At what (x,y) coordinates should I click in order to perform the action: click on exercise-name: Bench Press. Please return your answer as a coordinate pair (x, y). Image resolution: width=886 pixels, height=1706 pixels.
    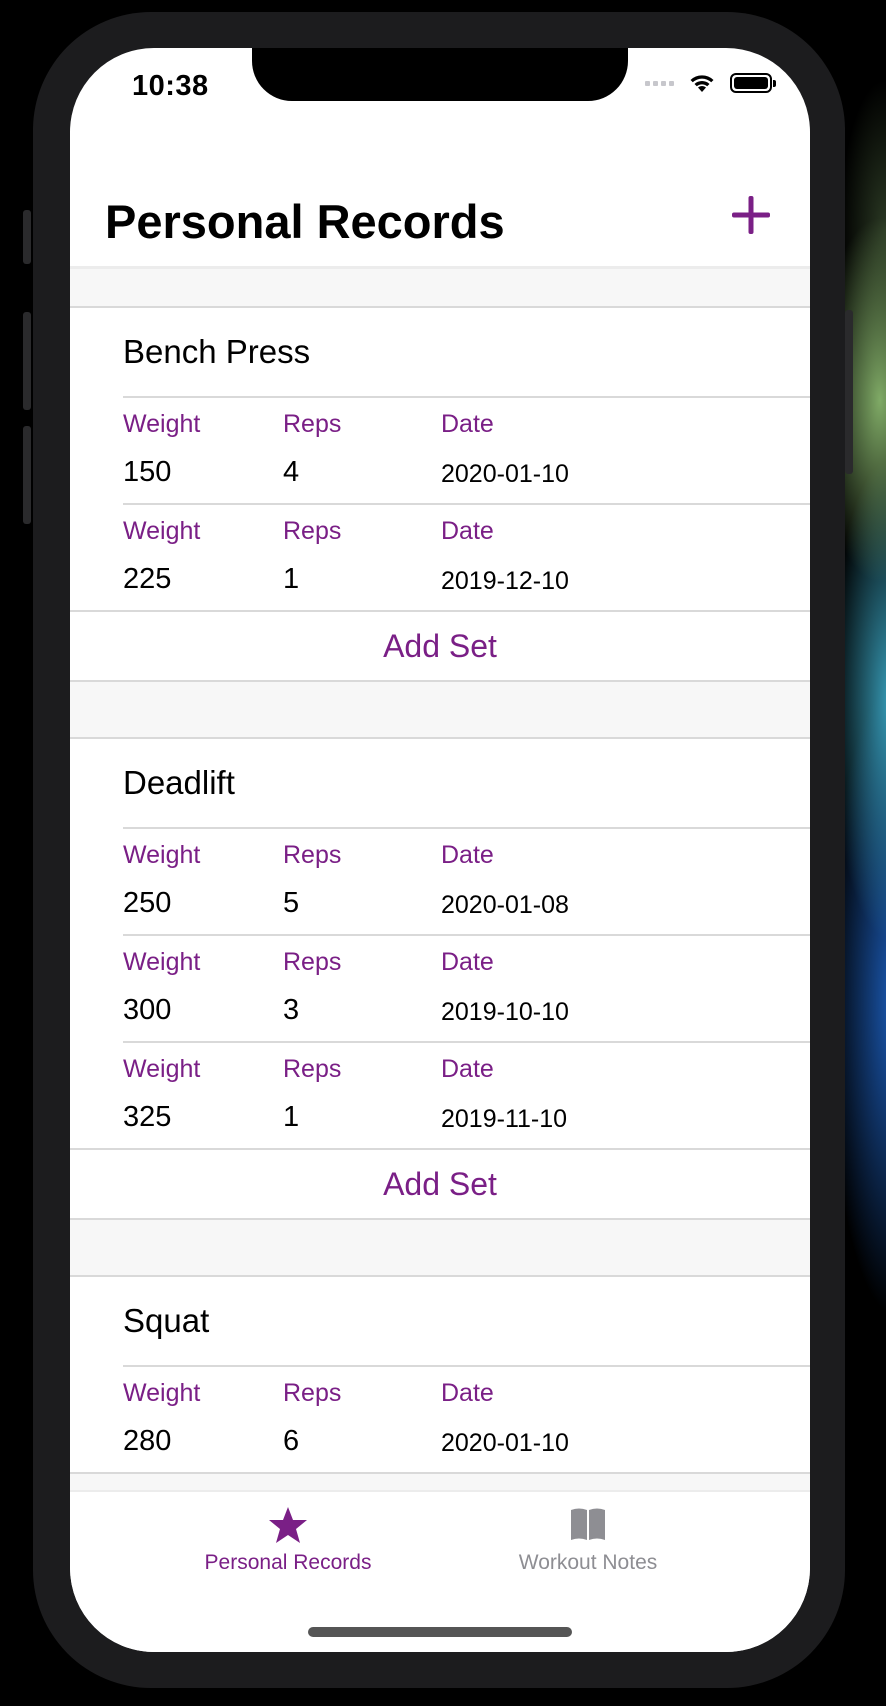
    Looking at the image, I should click on (217, 351).